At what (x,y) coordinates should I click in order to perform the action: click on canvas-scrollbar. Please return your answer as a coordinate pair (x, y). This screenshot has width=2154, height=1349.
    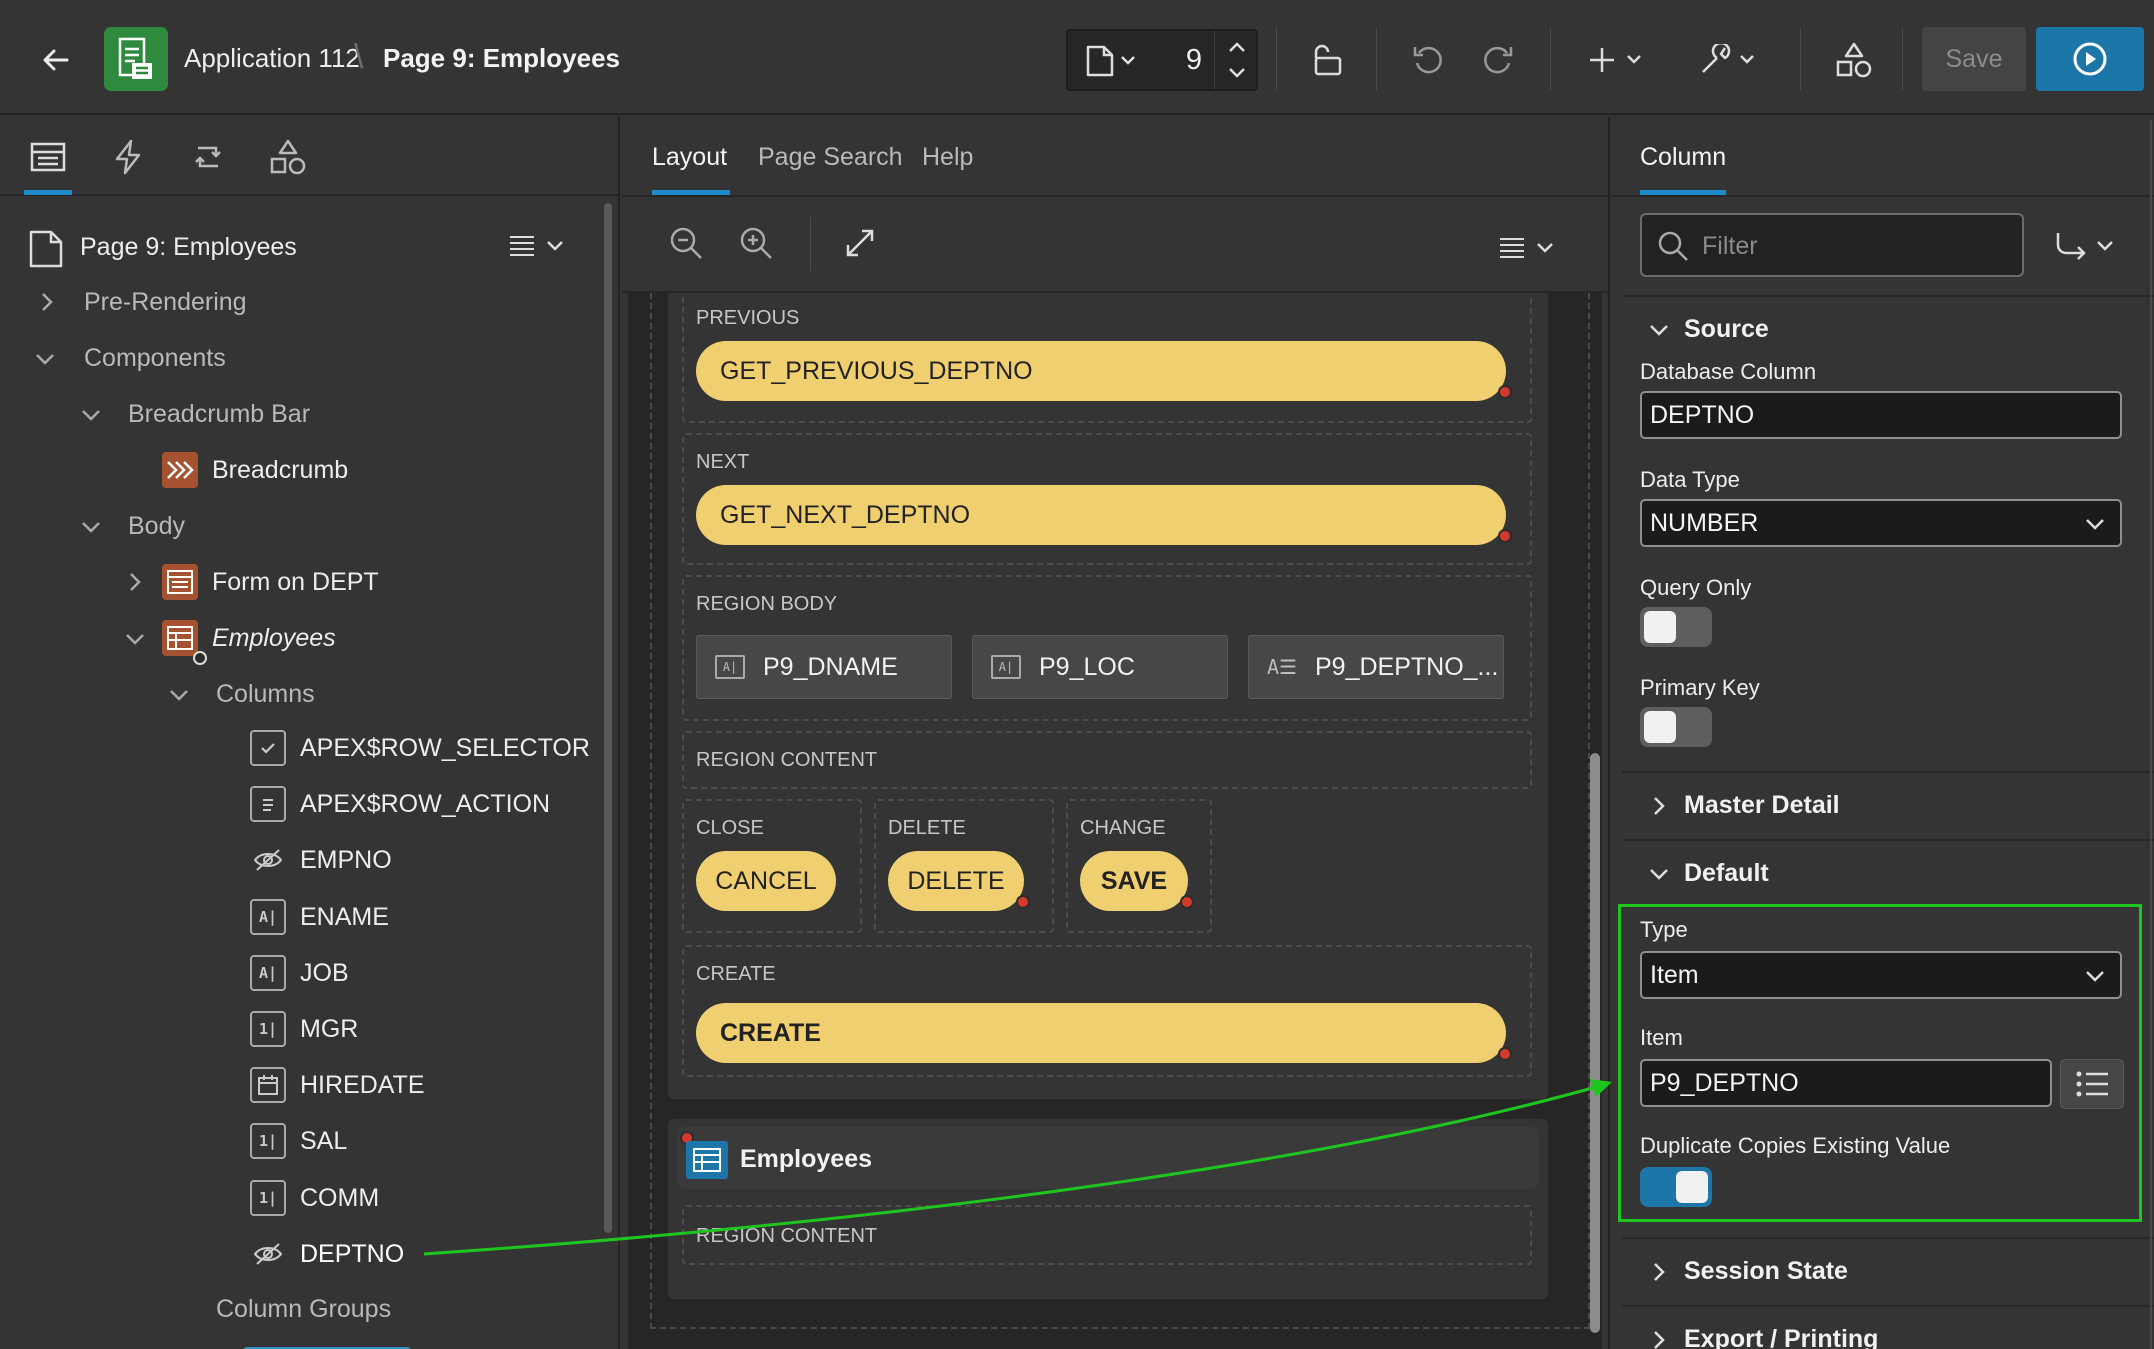
    Looking at the image, I should click on (1595, 1043).